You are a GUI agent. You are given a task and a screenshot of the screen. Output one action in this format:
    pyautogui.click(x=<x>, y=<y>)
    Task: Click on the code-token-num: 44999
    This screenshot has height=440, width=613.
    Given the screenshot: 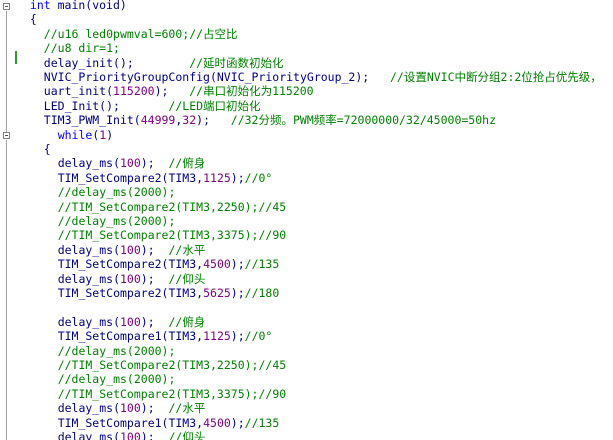 What is the action you would take?
    pyautogui.click(x=158, y=120)
    